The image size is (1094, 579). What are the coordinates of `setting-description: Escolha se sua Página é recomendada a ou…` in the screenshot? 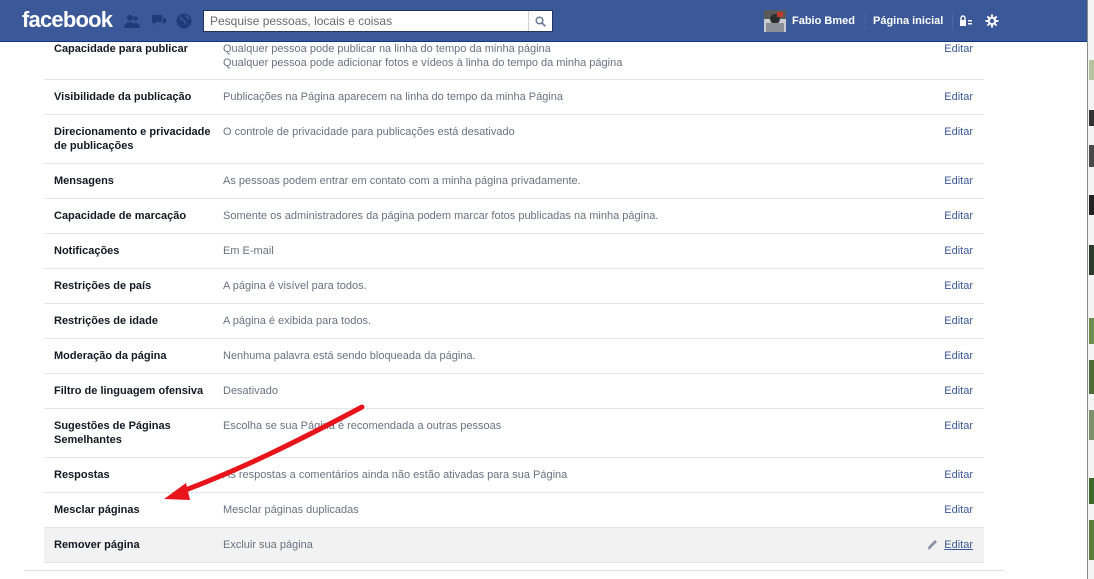 It's located at (362, 426).